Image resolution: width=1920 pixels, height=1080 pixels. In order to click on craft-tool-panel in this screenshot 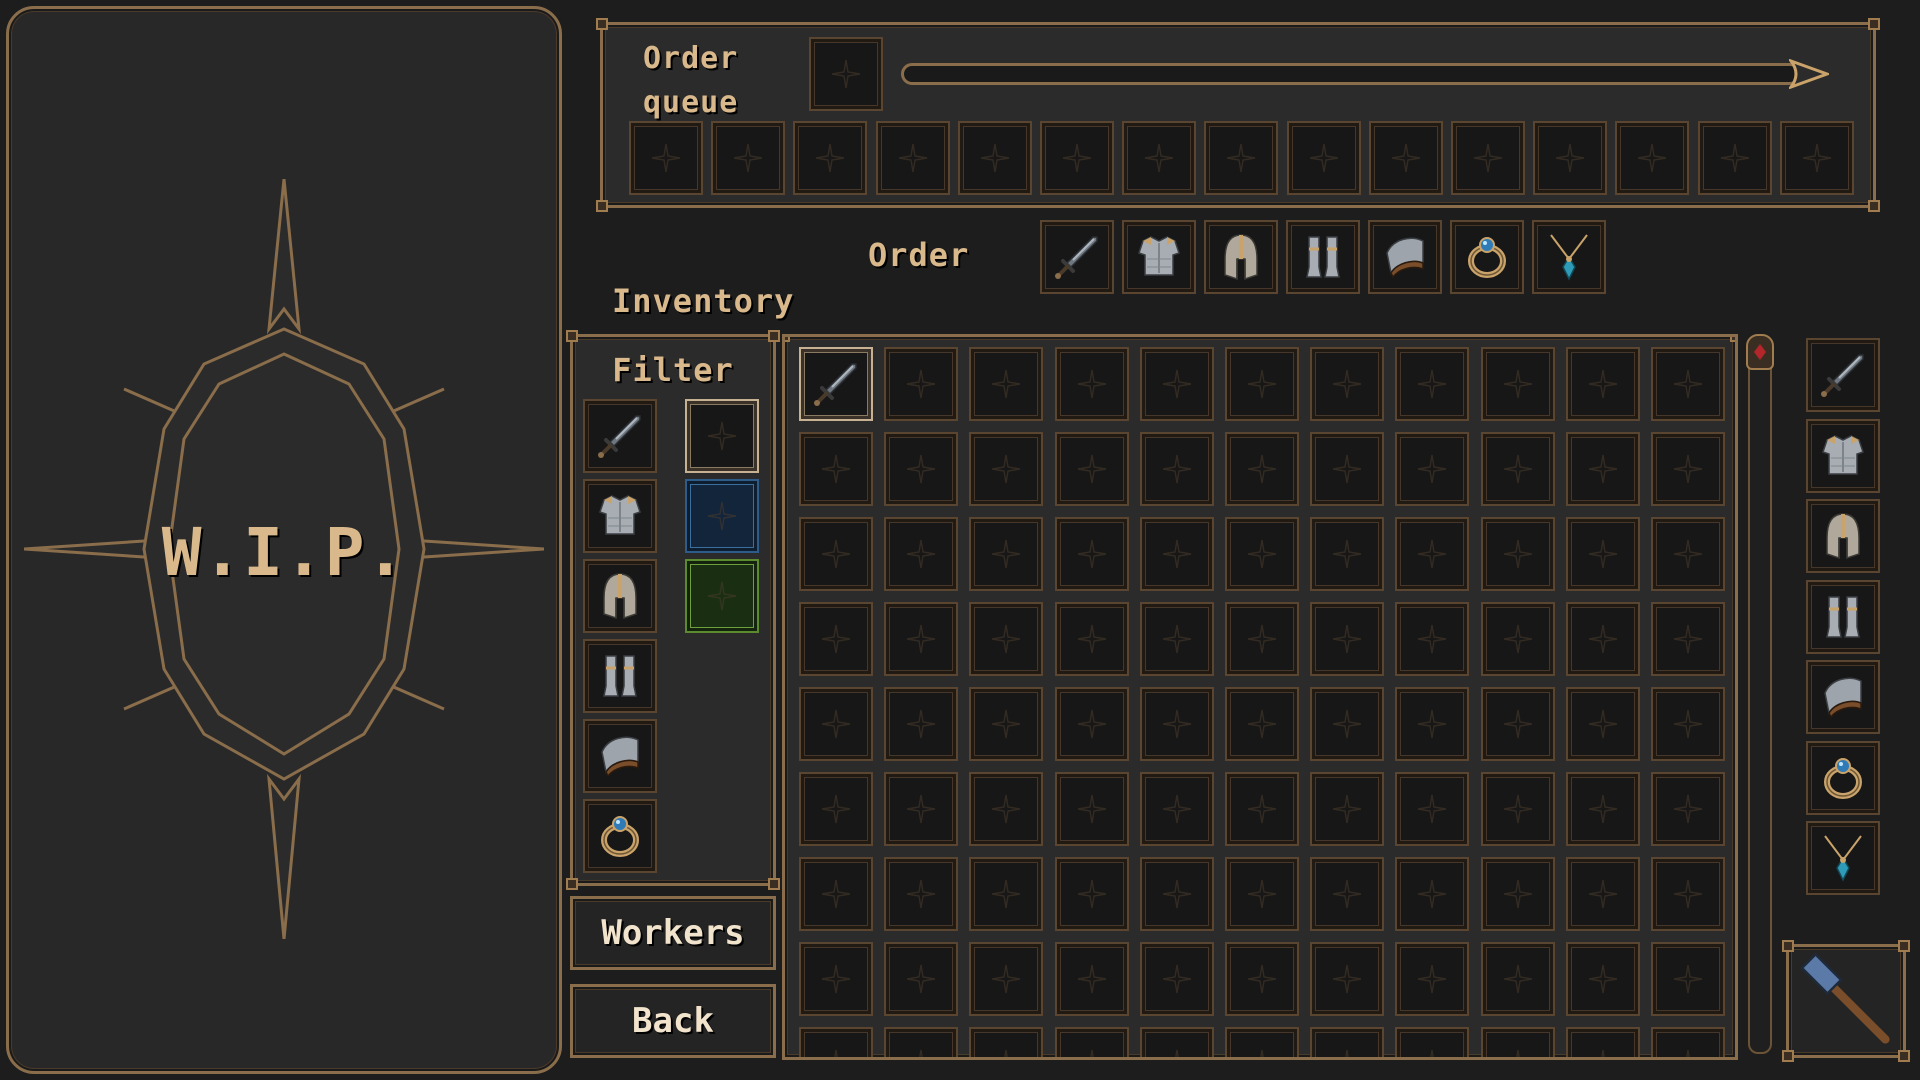, I will do `click(1846, 1001)`.